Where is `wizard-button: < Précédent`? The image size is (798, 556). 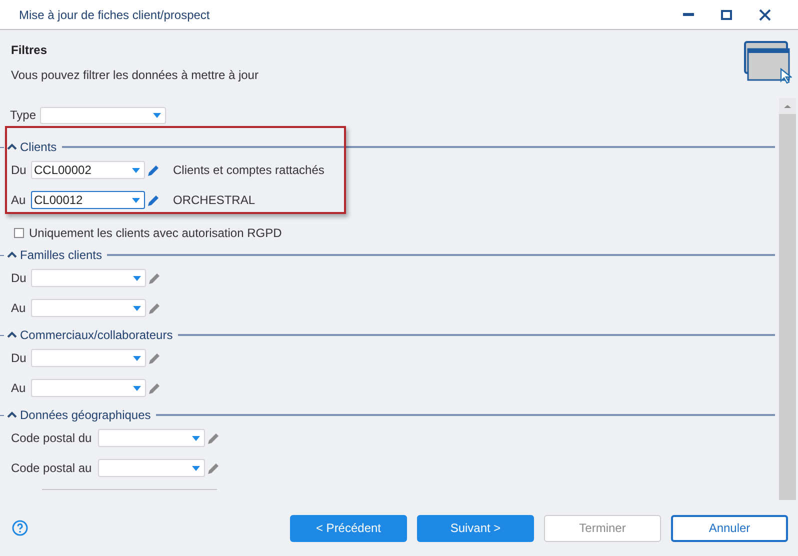 wizard-button: < Précédent is located at coordinates (348, 528).